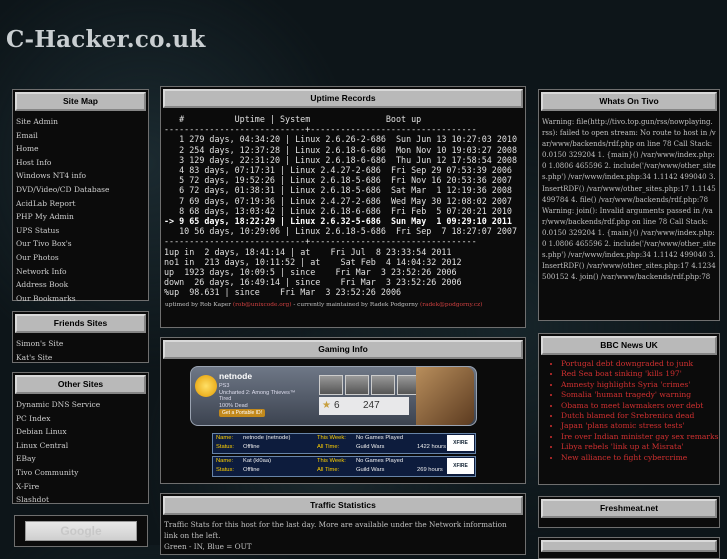 The width and height of the screenshot is (727, 559). I want to click on xfire-all-game: Guild Wars, so click(370, 470).